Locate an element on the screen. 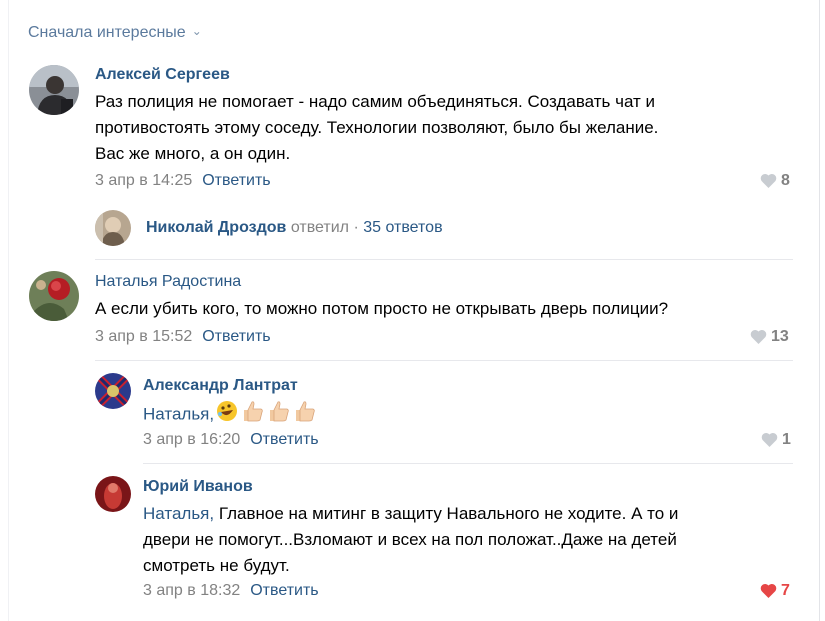  sort-label: Сначала интересные is located at coordinates (107, 32).